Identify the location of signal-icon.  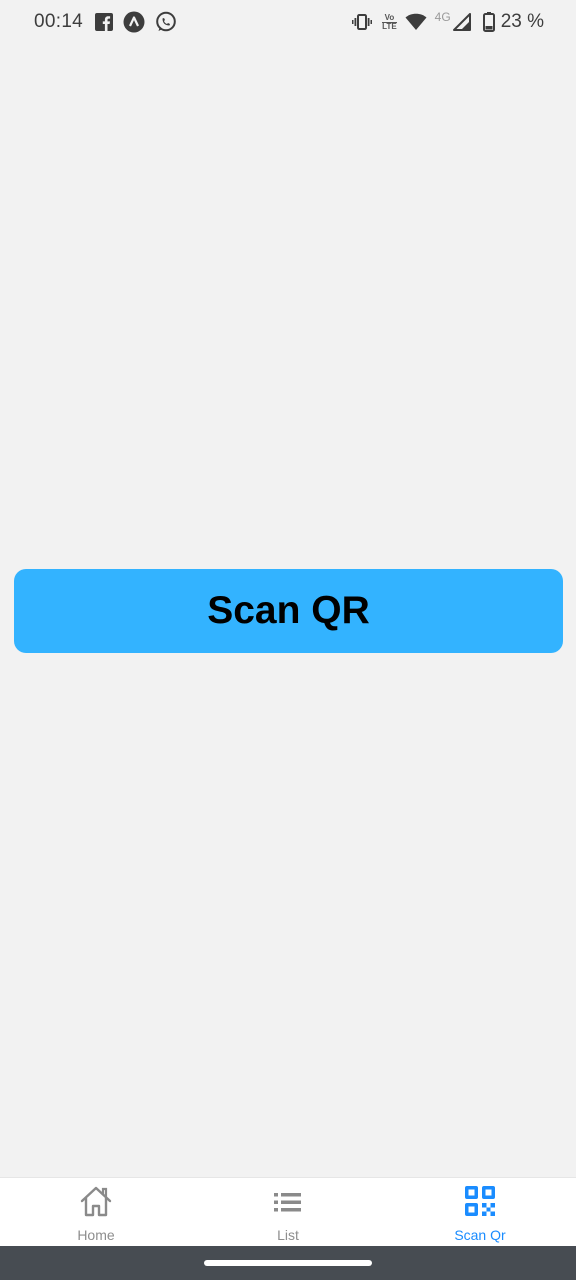
(461, 22).